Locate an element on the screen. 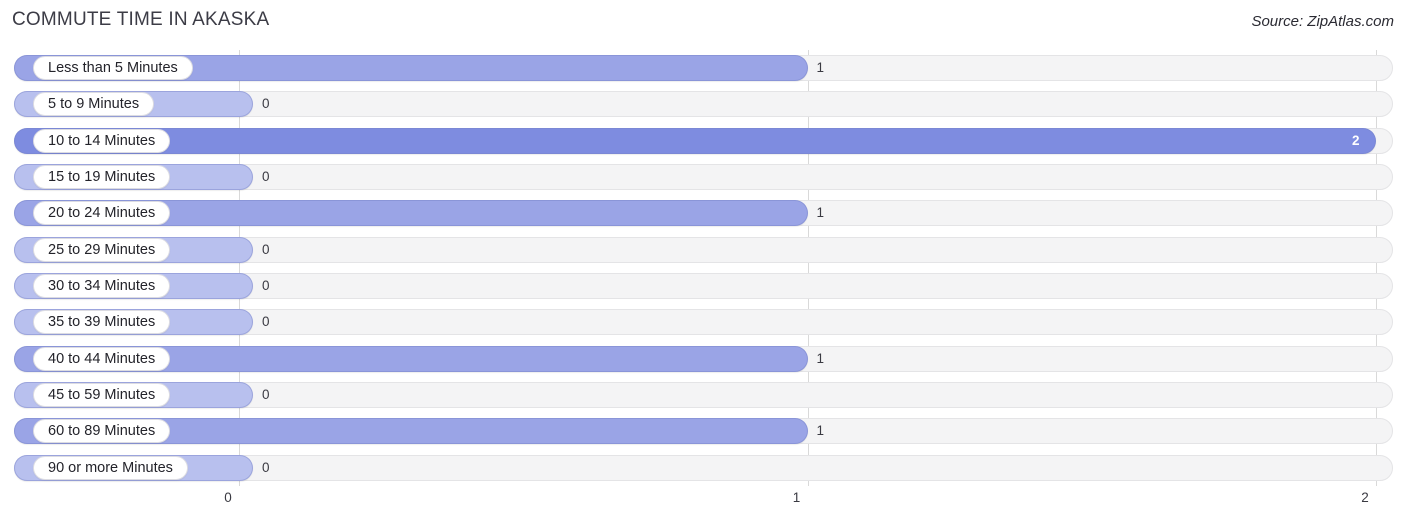  category-label-pill: 10 to 14 Minutes is located at coordinates (102, 140).